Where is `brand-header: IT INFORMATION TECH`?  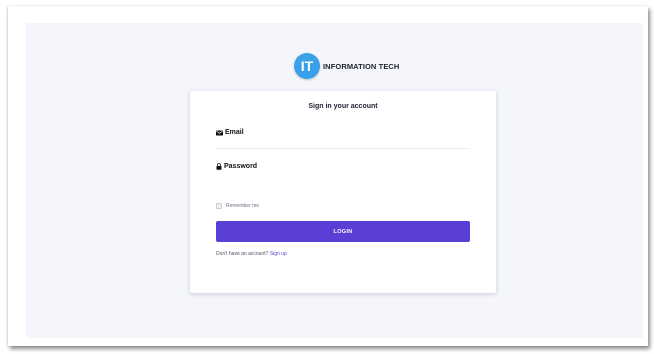
brand-header: IT INFORMATION TECH is located at coordinates (346, 66).